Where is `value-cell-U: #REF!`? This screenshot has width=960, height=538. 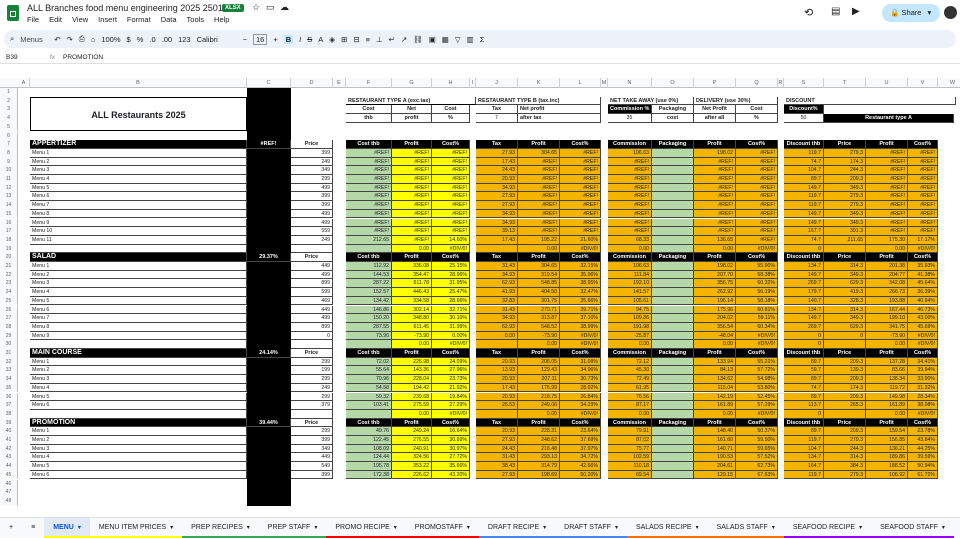 value-cell-U: #REF! is located at coordinates (887, 214).